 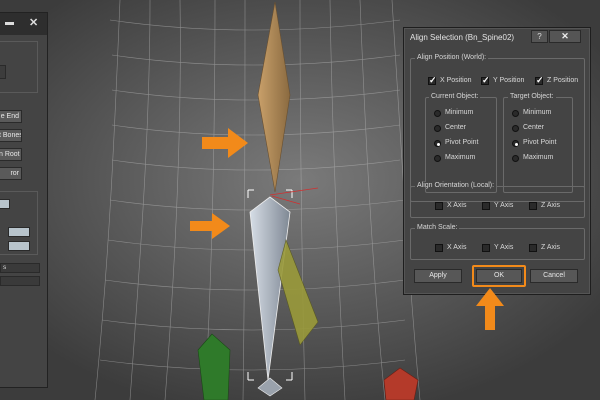 I want to click on current-center-radio, so click(x=437, y=128).